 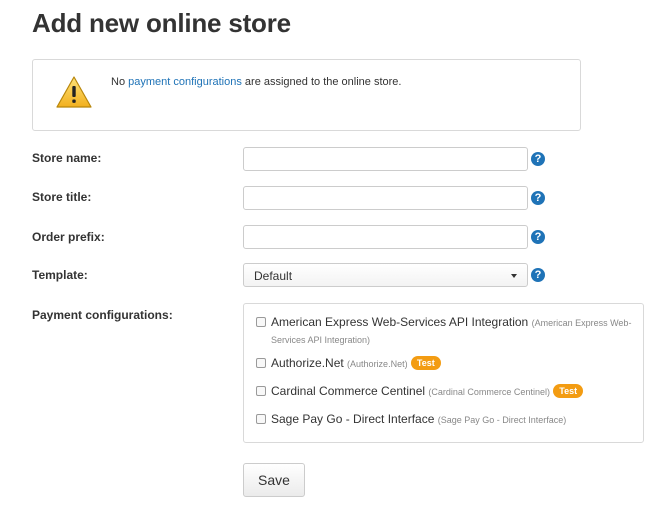 What do you see at coordinates (321, 82) in the screenshot?
I see `alert-text-suffix: are assigned to the online store.` at bounding box center [321, 82].